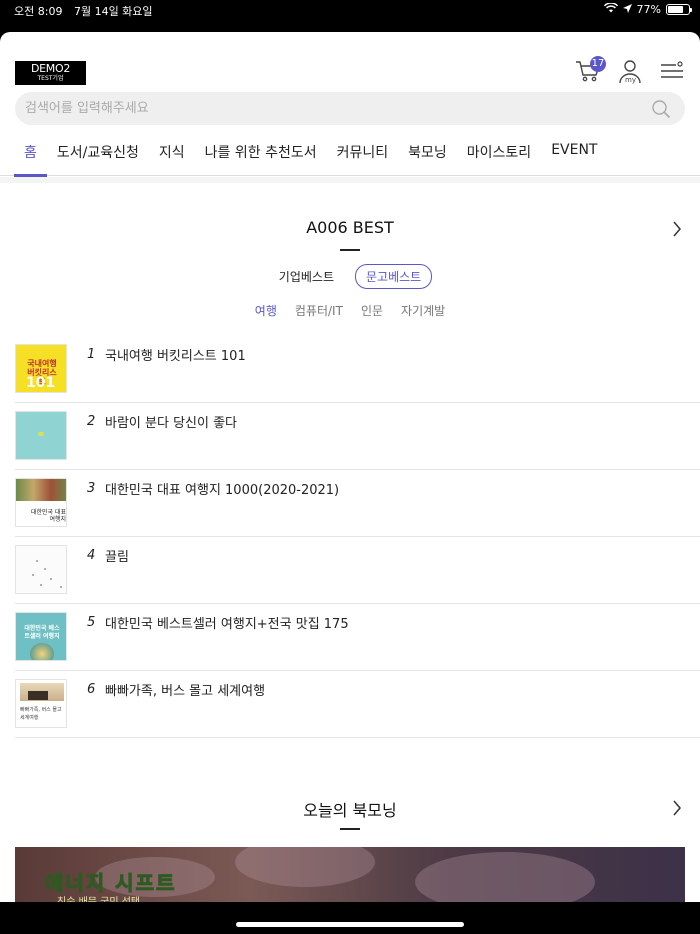  Describe the element at coordinates (350, 16) in the screenshot. I see `status-bar: 오전 8:09 7월 14일 화요일 77%` at that location.